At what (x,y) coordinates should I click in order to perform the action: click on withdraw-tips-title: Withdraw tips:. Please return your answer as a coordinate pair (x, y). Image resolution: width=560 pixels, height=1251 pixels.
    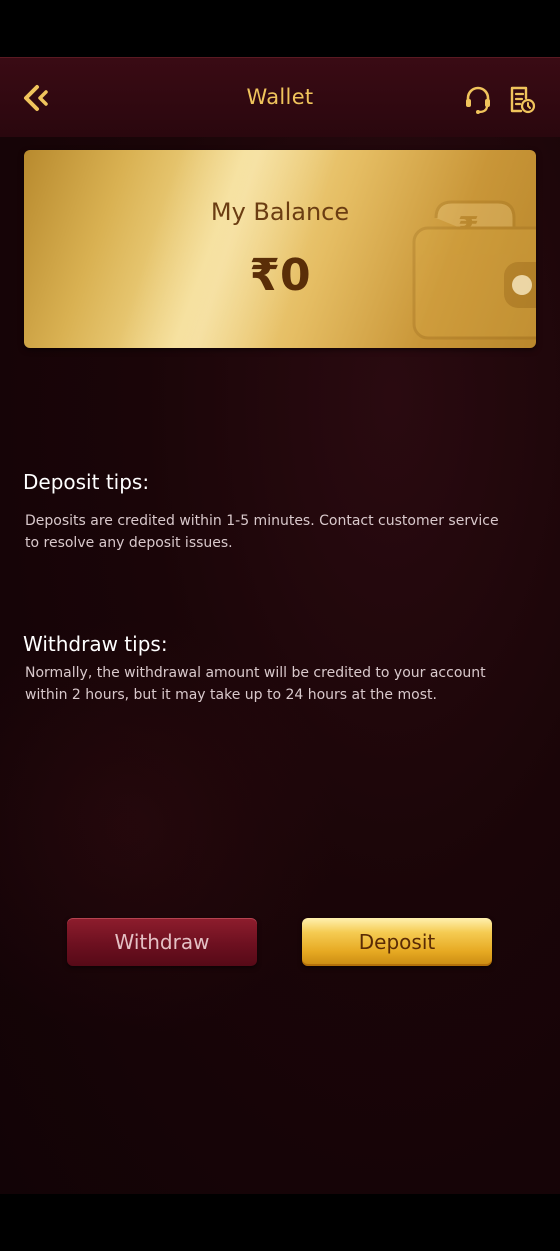
    Looking at the image, I should click on (95, 644).